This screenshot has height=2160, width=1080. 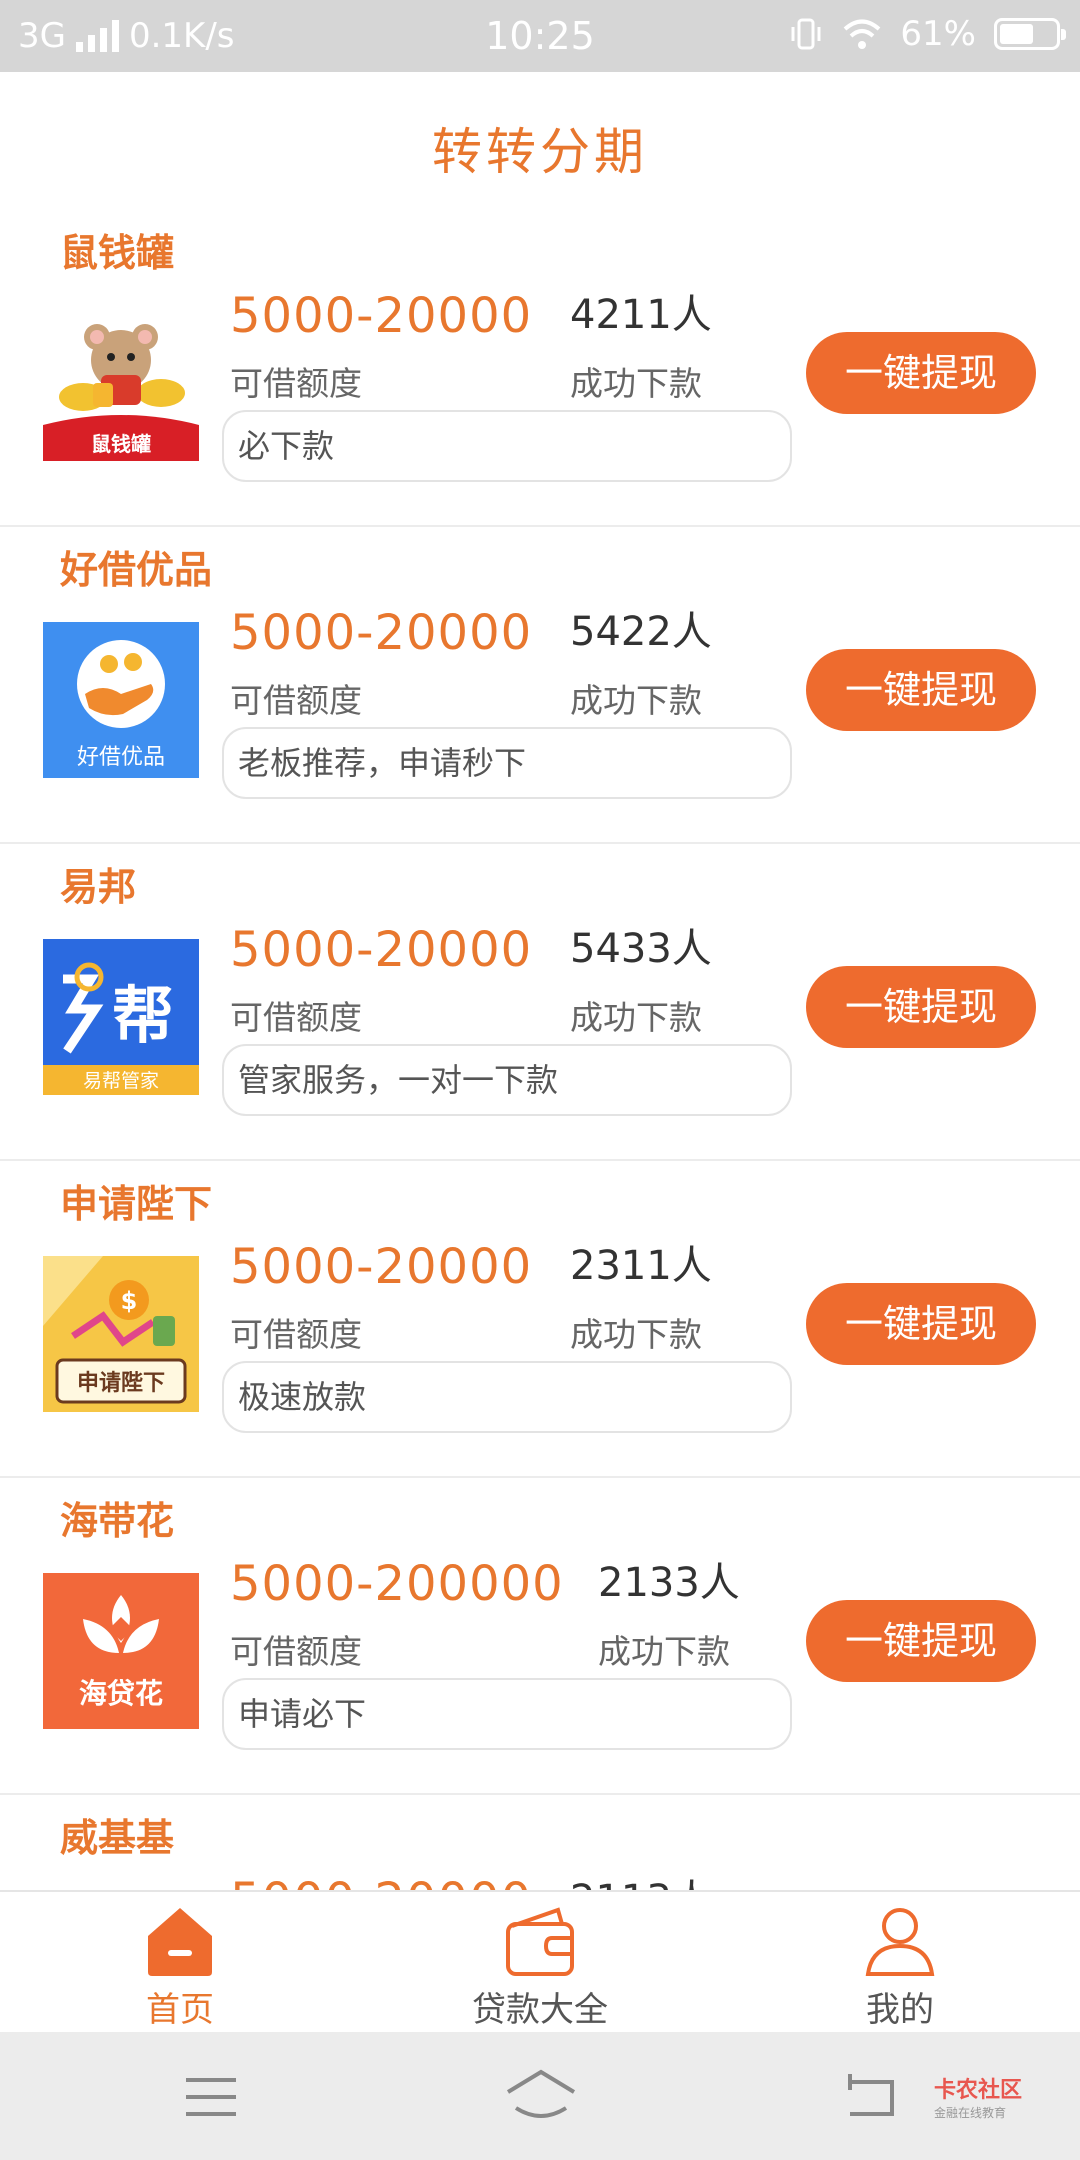 What do you see at coordinates (211, 2097) in the screenshot?
I see `menu-icon` at bounding box center [211, 2097].